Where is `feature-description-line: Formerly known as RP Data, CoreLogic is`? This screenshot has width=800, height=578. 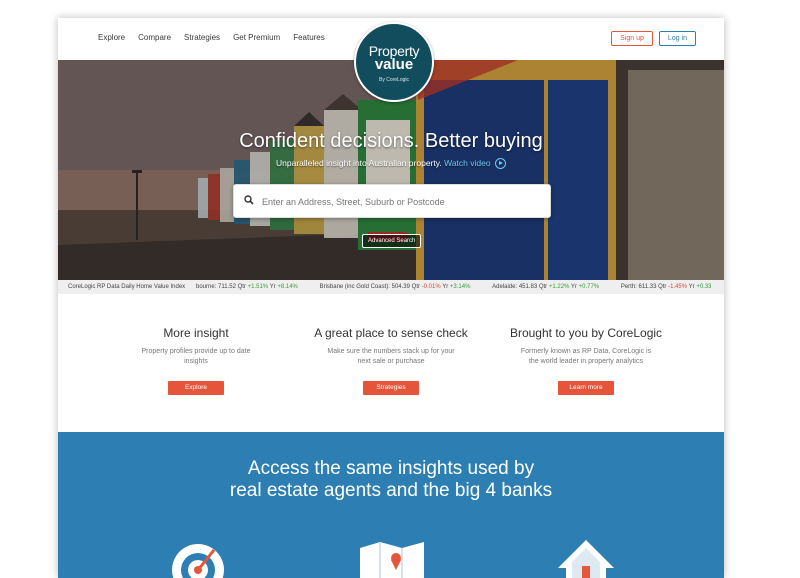 feature-description-line: Formerly known as RP Data, CoreLogic is is located at coordinates (586, 351).